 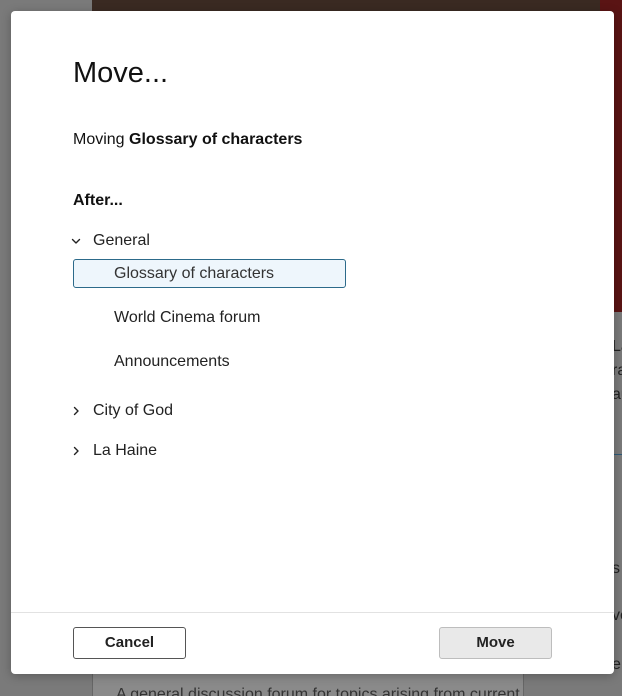 What do you see at coordinates (133, 410) in the screenshot?
I see `tree-group-label: City of God` at bounding box center [133, 410].